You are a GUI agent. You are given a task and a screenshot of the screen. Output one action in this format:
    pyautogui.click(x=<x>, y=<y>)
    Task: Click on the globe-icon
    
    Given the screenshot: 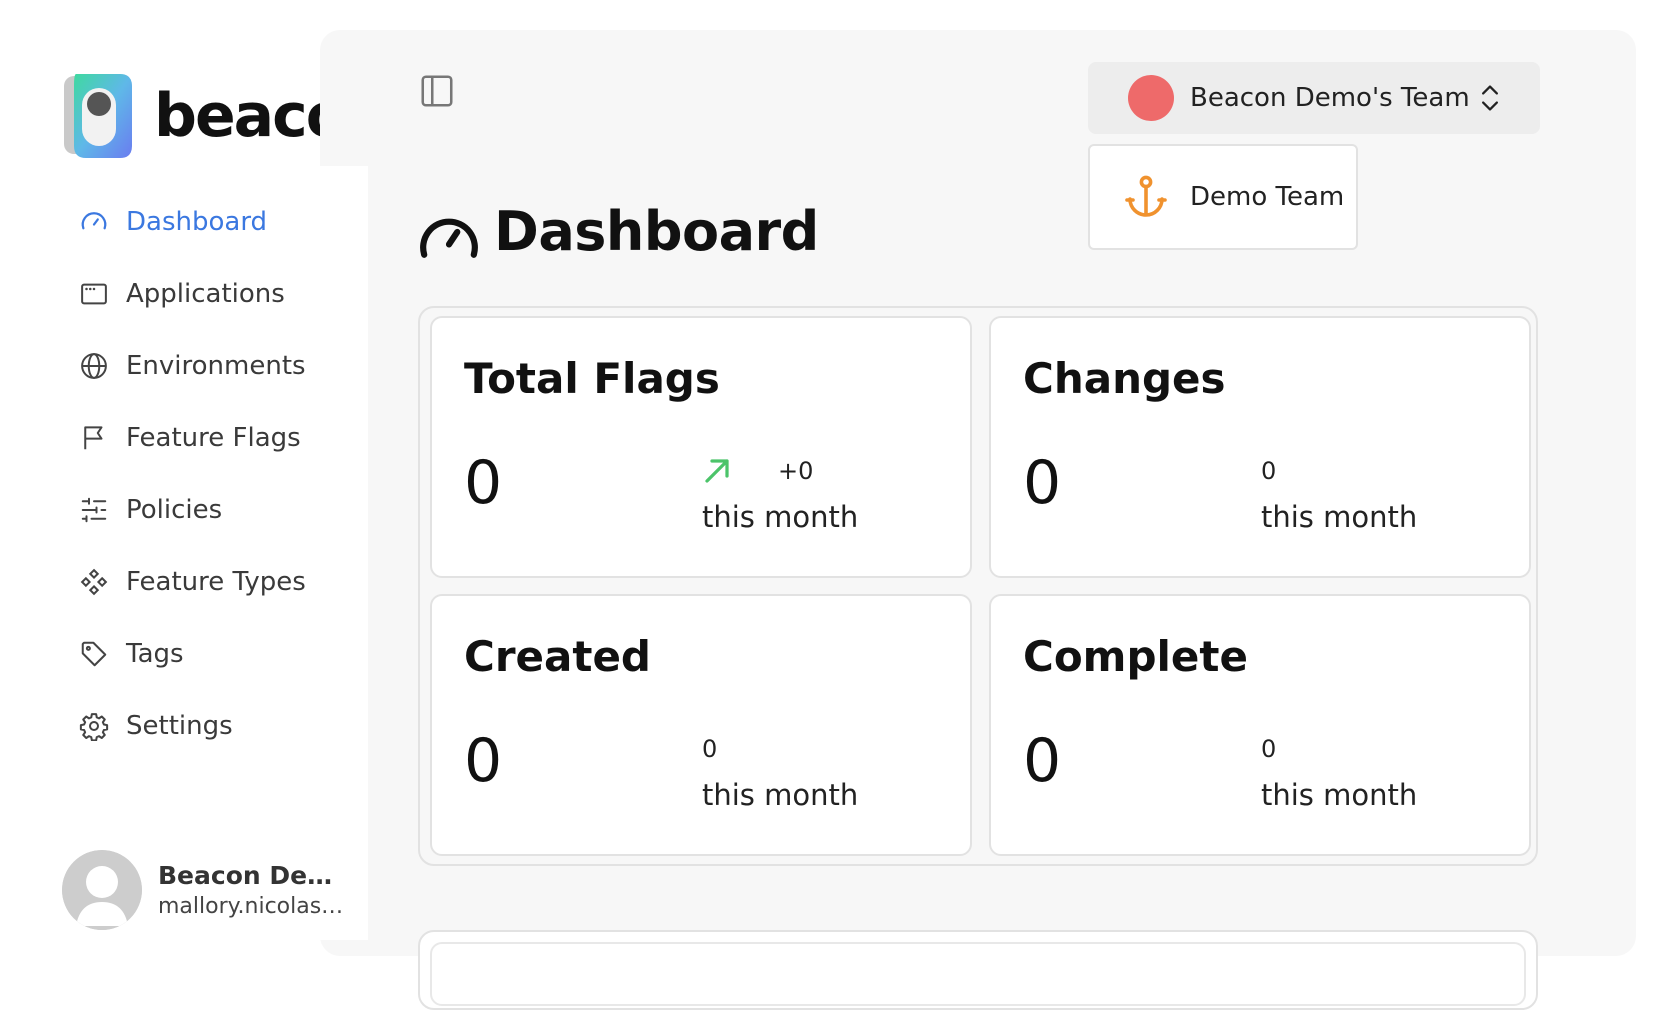 What is the action you would take?
    pyautogui.click(x=94, y=366)
    